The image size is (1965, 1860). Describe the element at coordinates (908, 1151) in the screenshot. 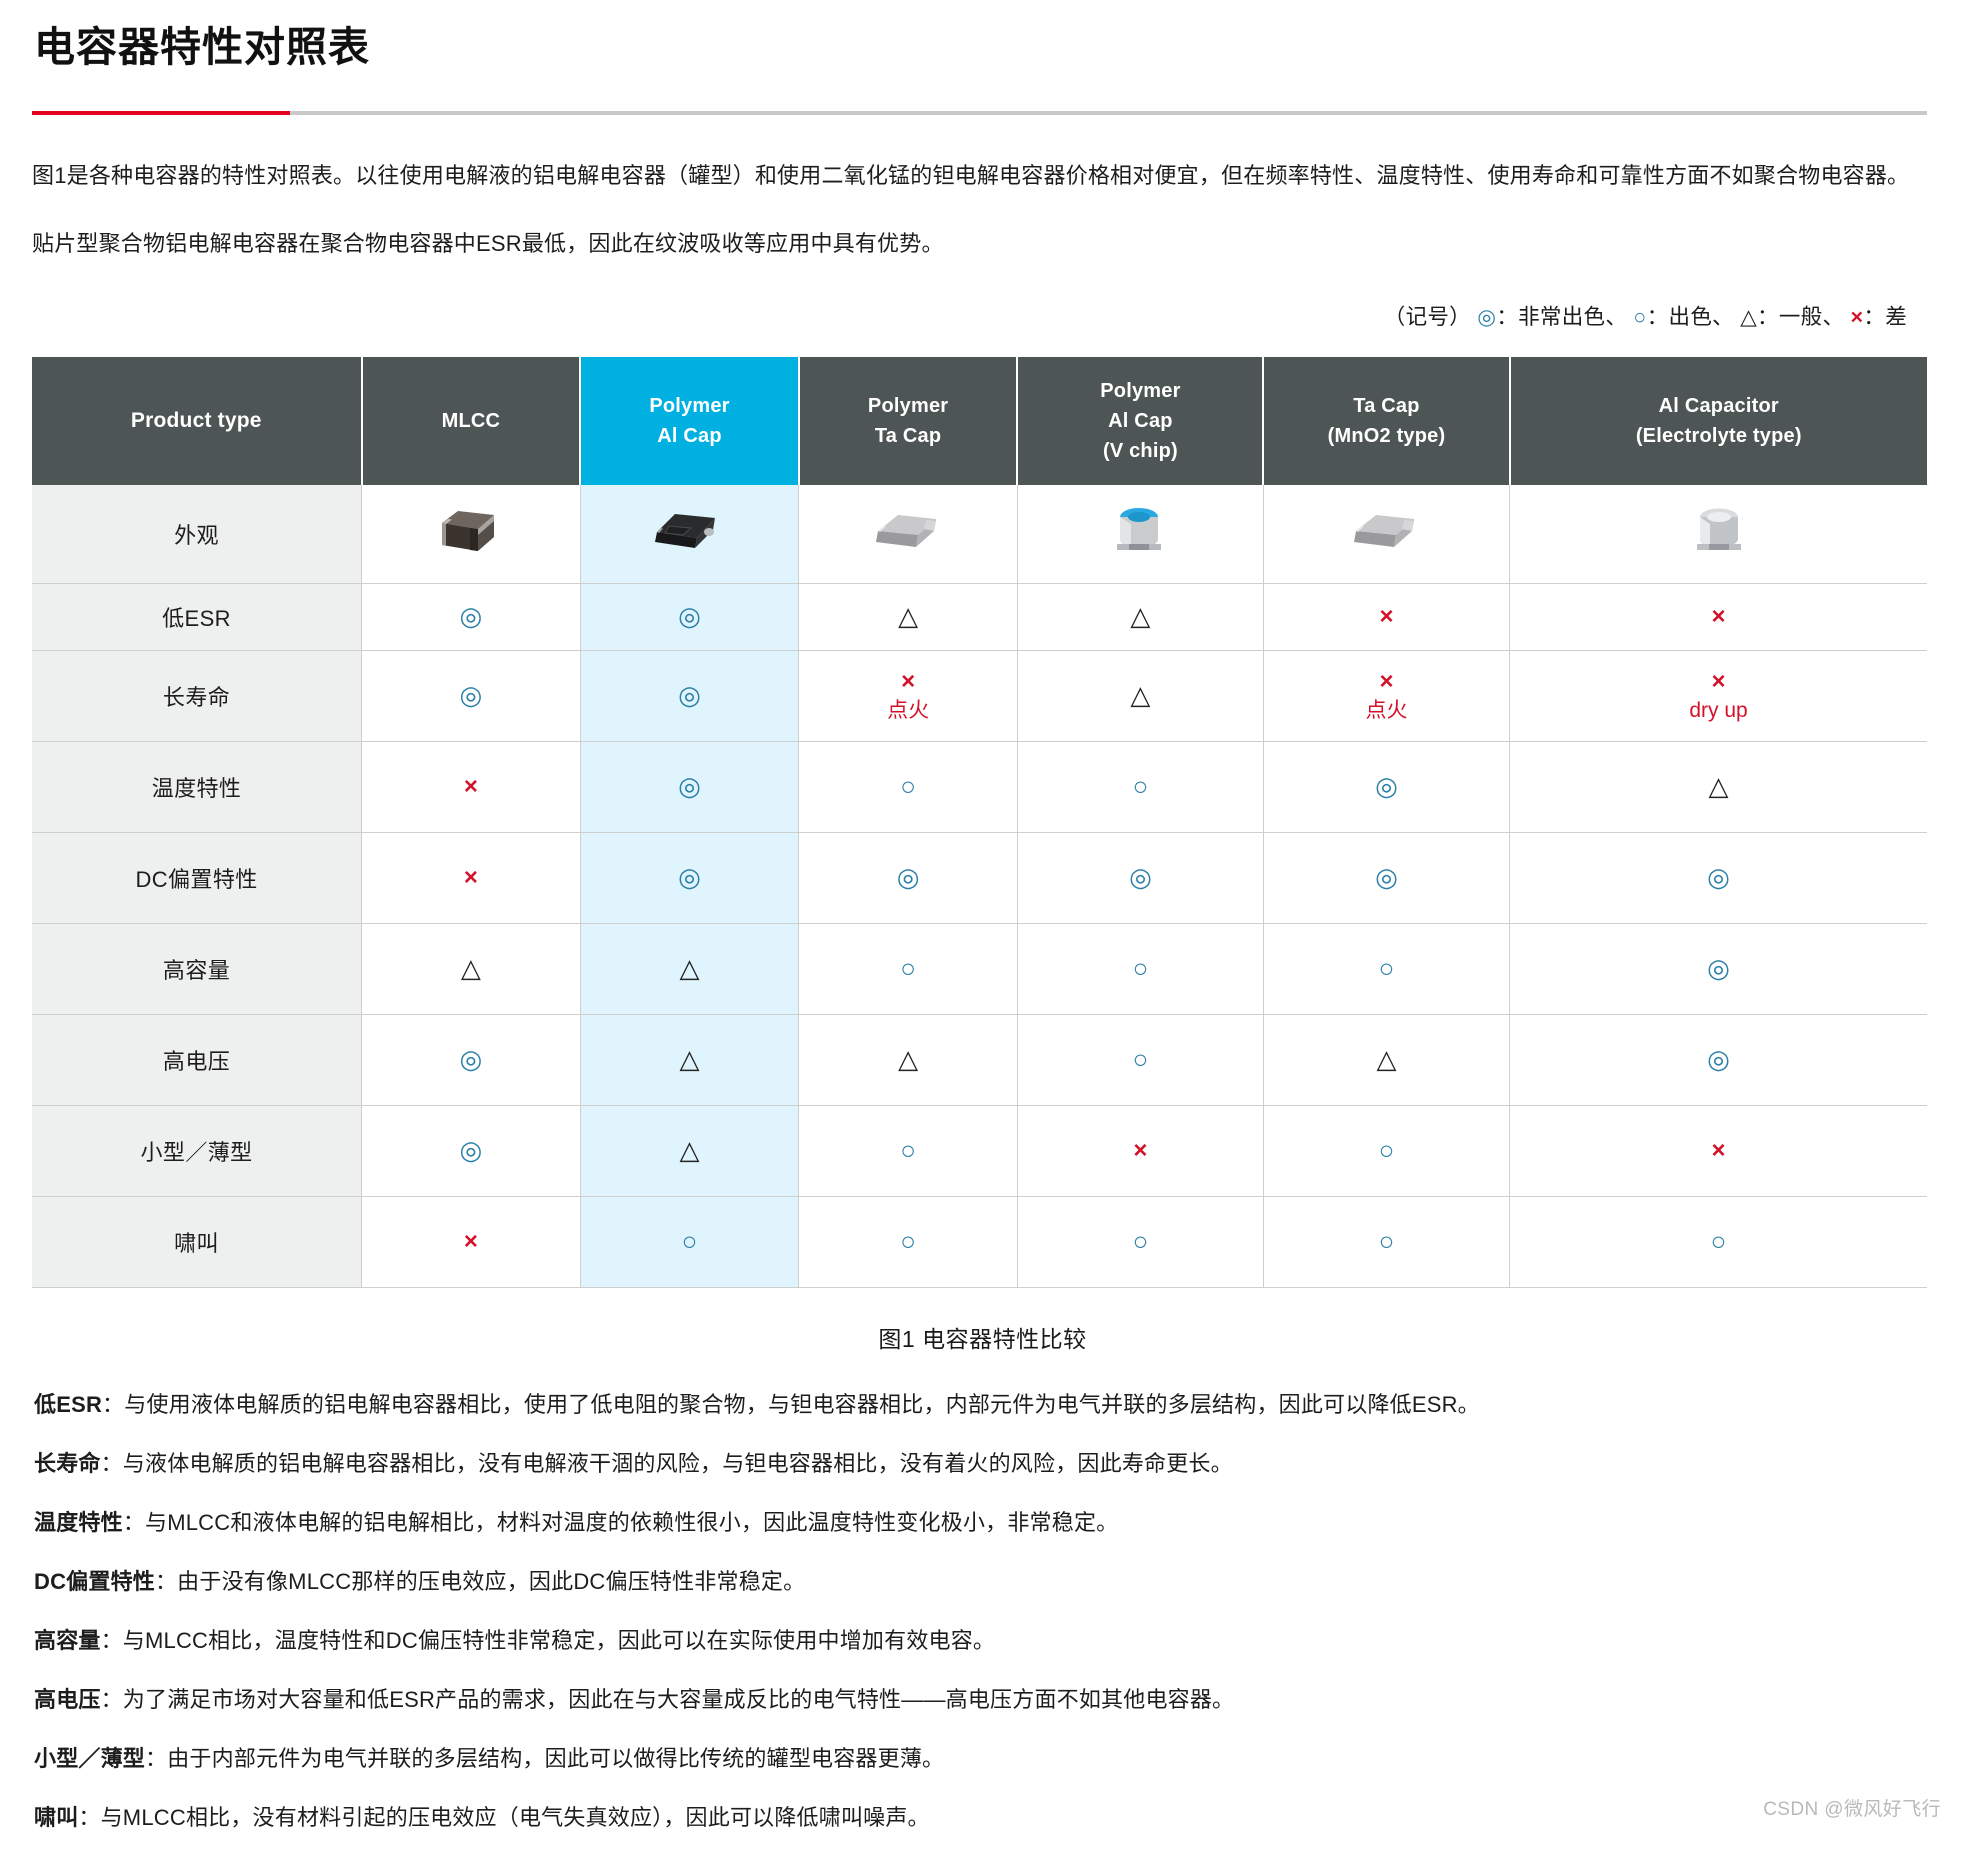

I see `cell-small-thin-polymer-ta-cap: ○` at that location.